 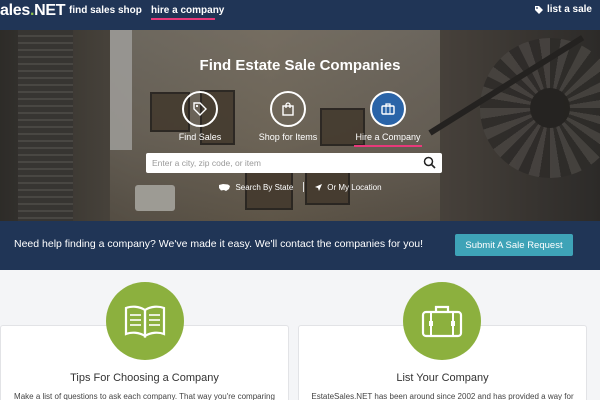 What do you see at coordinates (200, 137) in the screenshot?
I see `category-label: Find Sales` at bounding box center [200, 137].